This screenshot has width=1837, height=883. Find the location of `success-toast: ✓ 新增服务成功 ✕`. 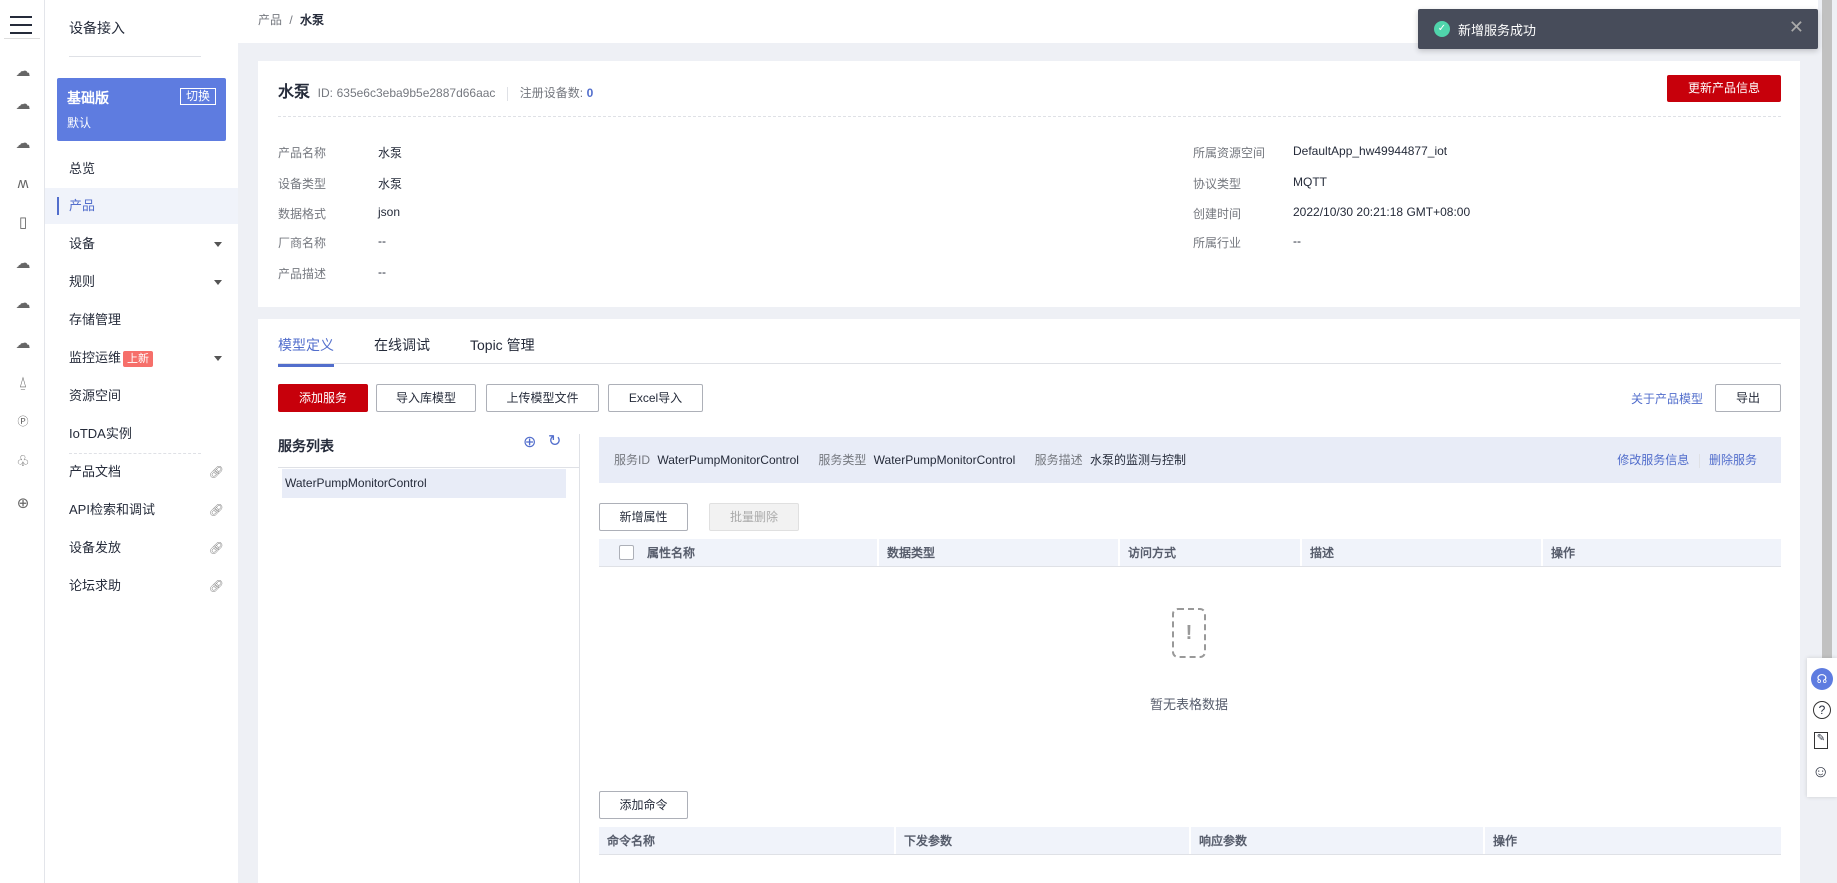

success-toast: ✓ 新增服务成功 ✕ is located at coordinates (1618, 29).